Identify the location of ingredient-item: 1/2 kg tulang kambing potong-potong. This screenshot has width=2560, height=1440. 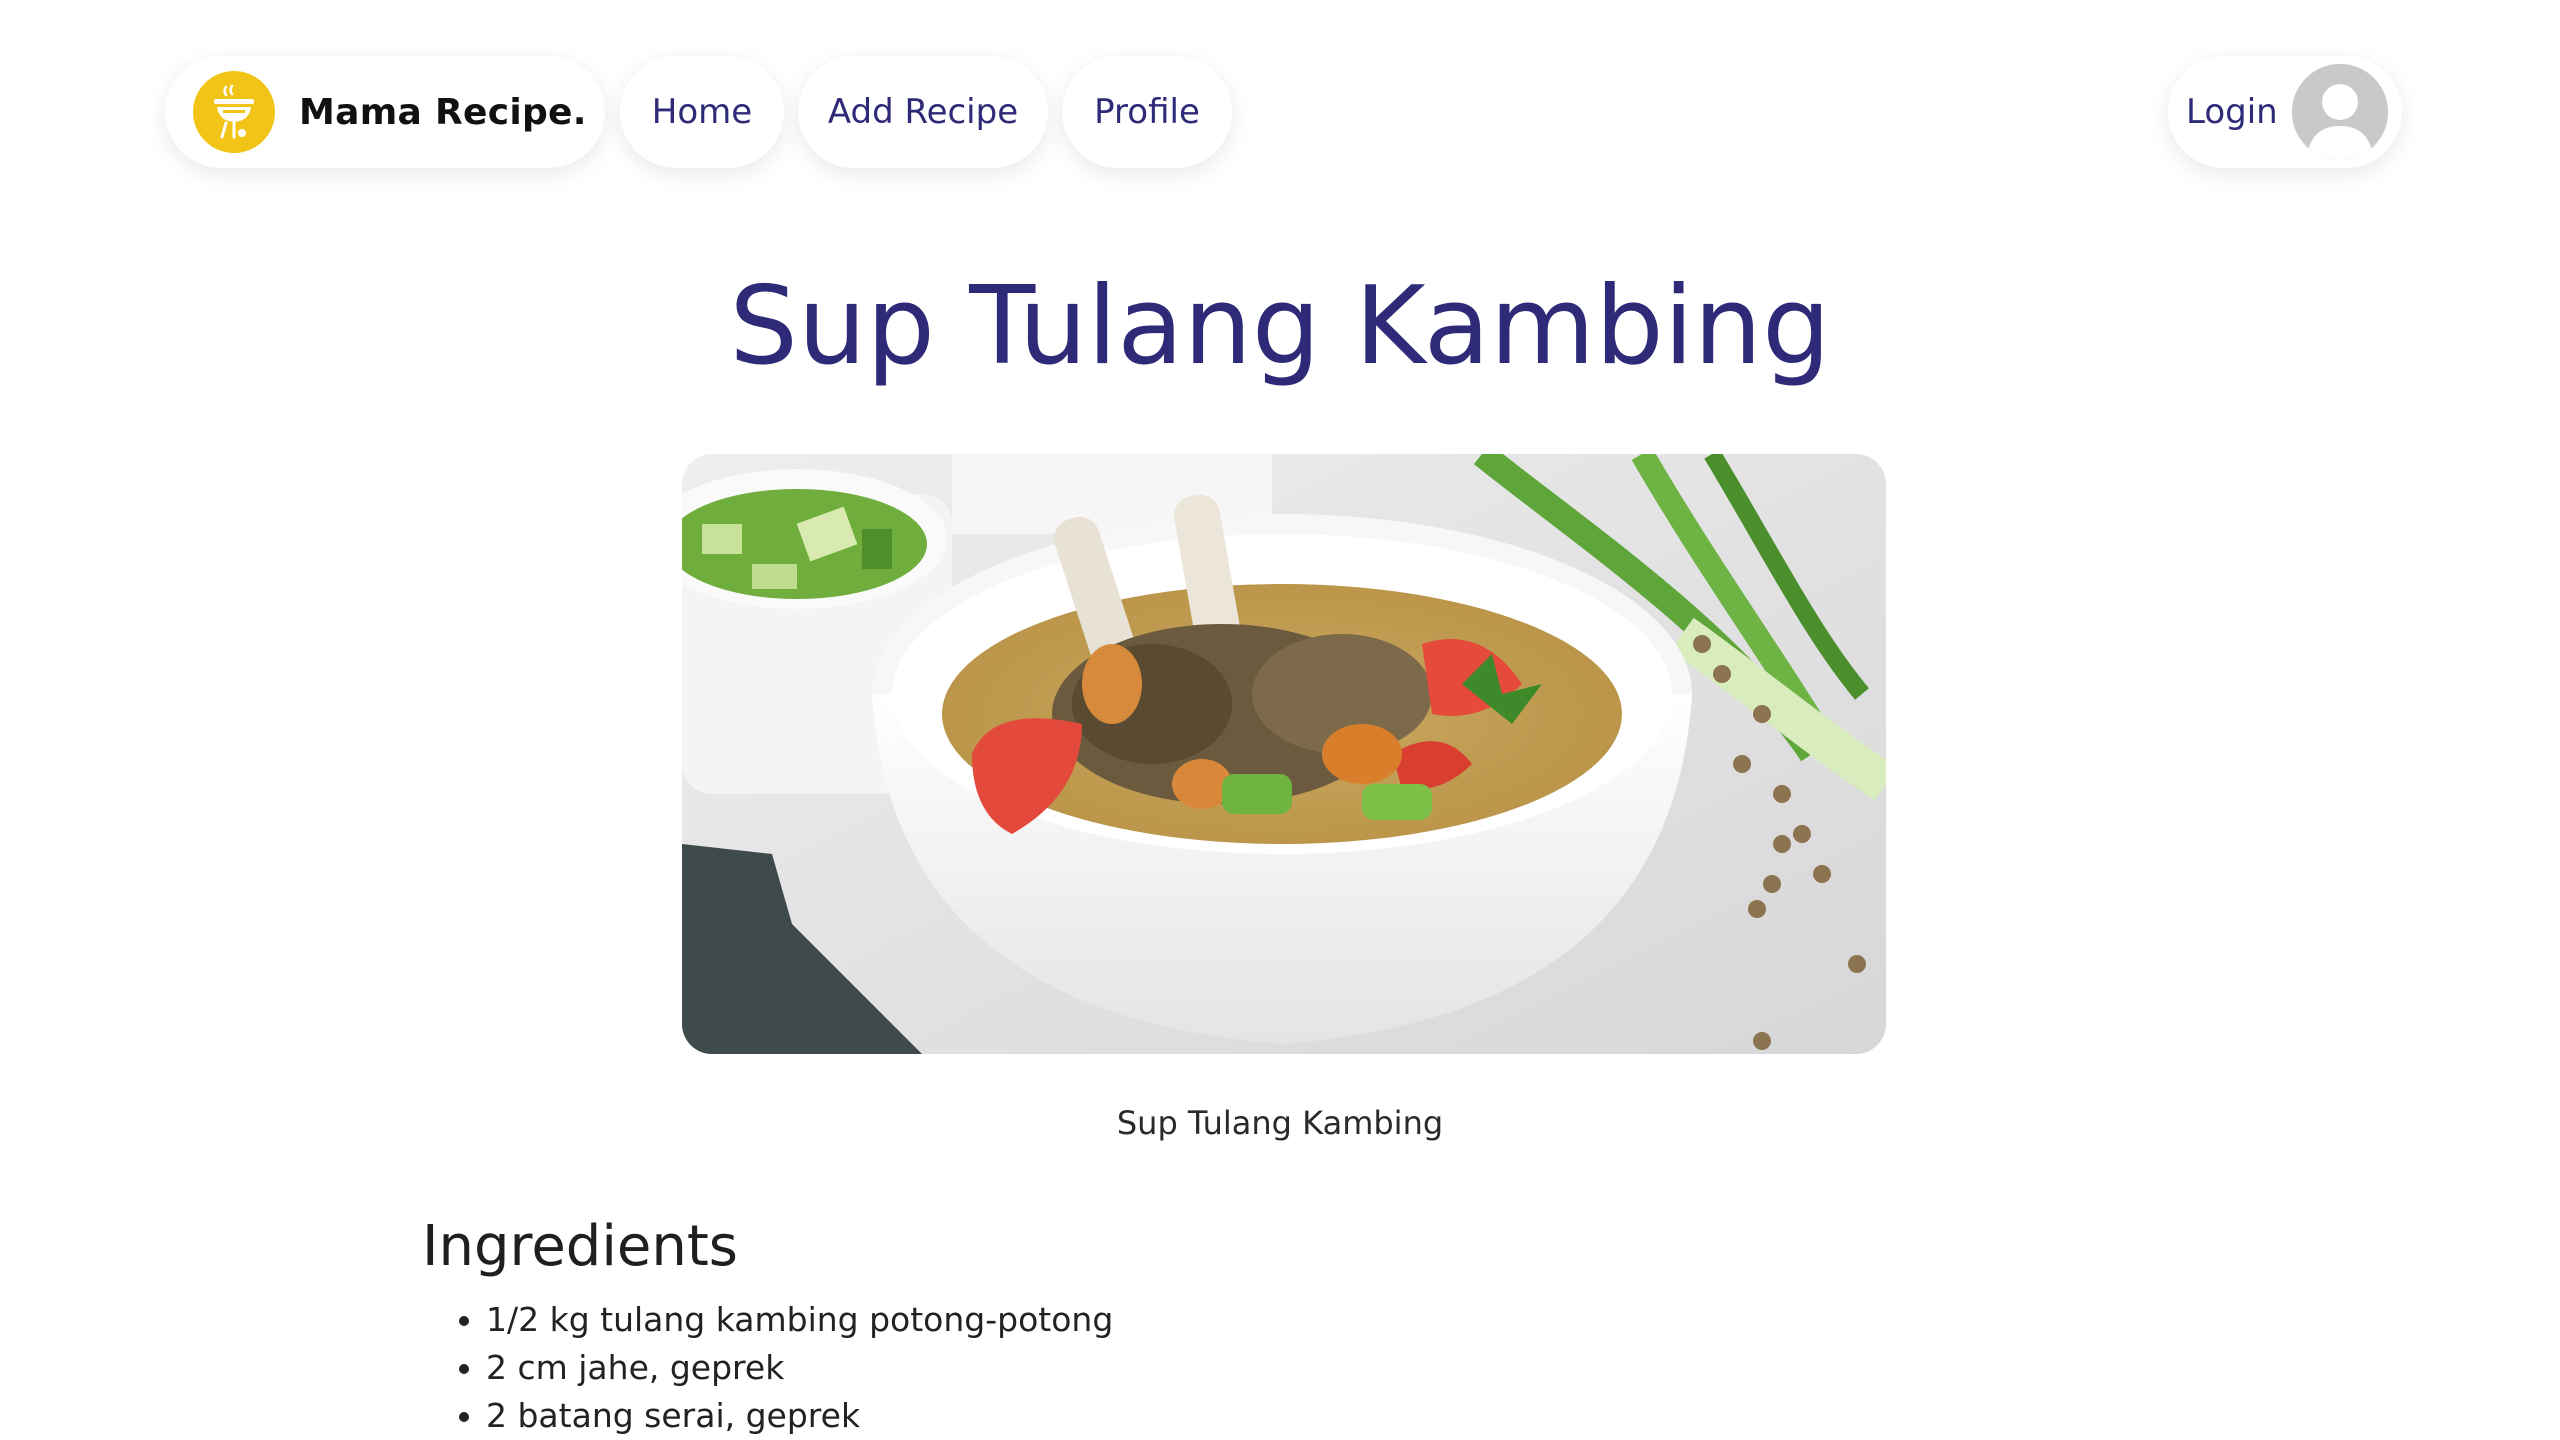
(799, 1320).